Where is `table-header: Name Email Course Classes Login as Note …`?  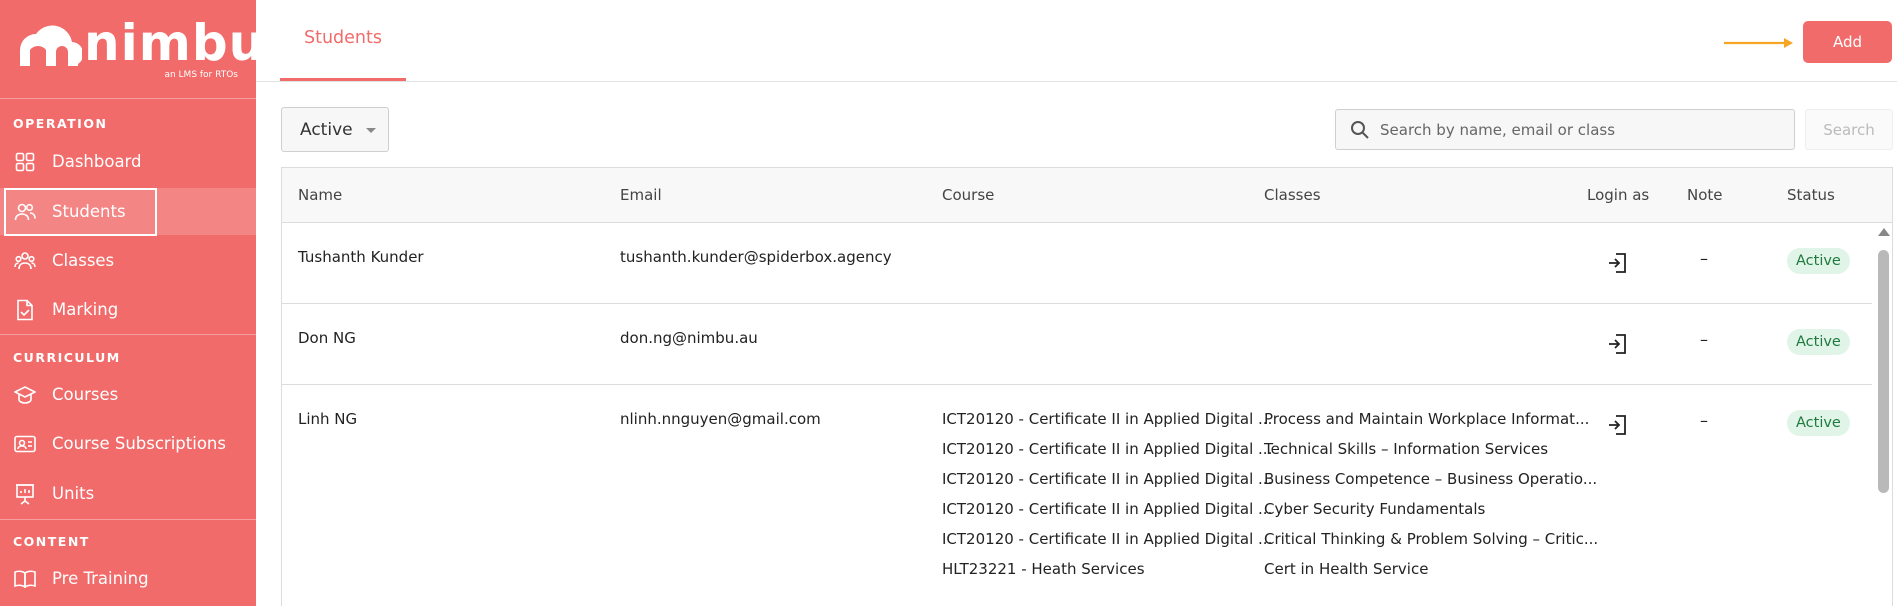
table-header: Name Email Course Classes Login as Note … is located at coordinates (1087, 195).